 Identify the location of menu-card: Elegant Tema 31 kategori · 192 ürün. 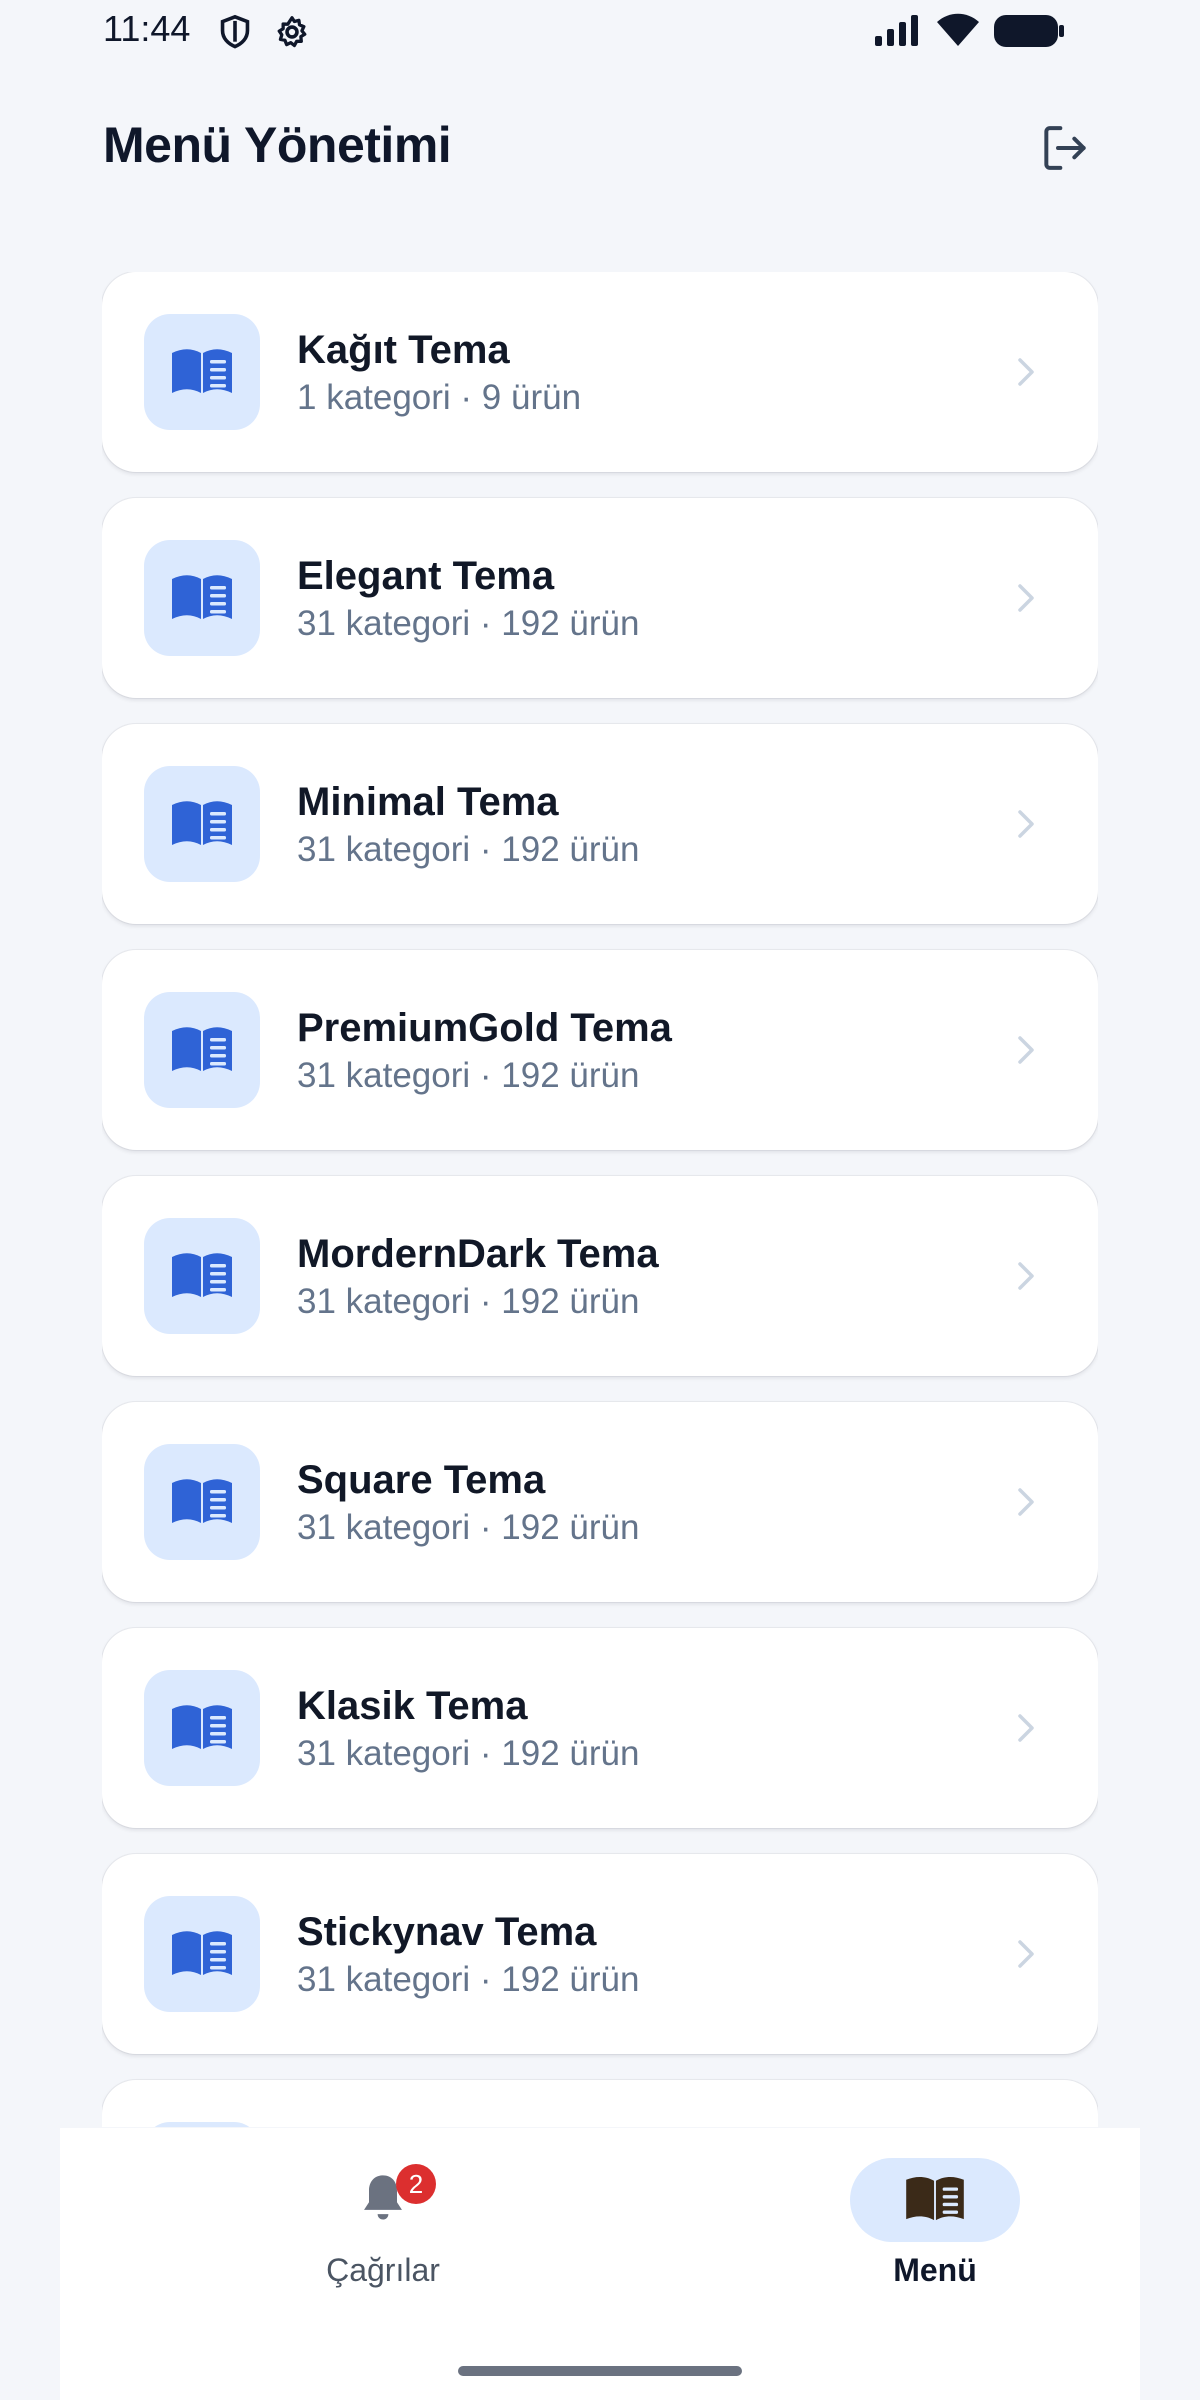
(600, 598).